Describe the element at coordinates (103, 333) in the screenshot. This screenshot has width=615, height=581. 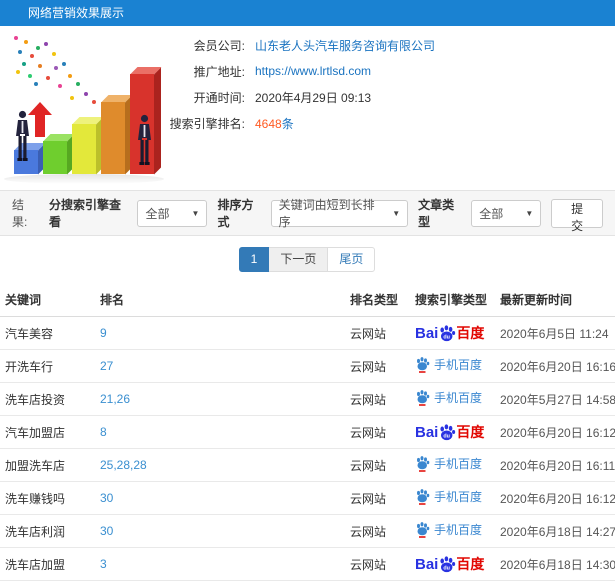
I see `rank-value: 9` at that location.